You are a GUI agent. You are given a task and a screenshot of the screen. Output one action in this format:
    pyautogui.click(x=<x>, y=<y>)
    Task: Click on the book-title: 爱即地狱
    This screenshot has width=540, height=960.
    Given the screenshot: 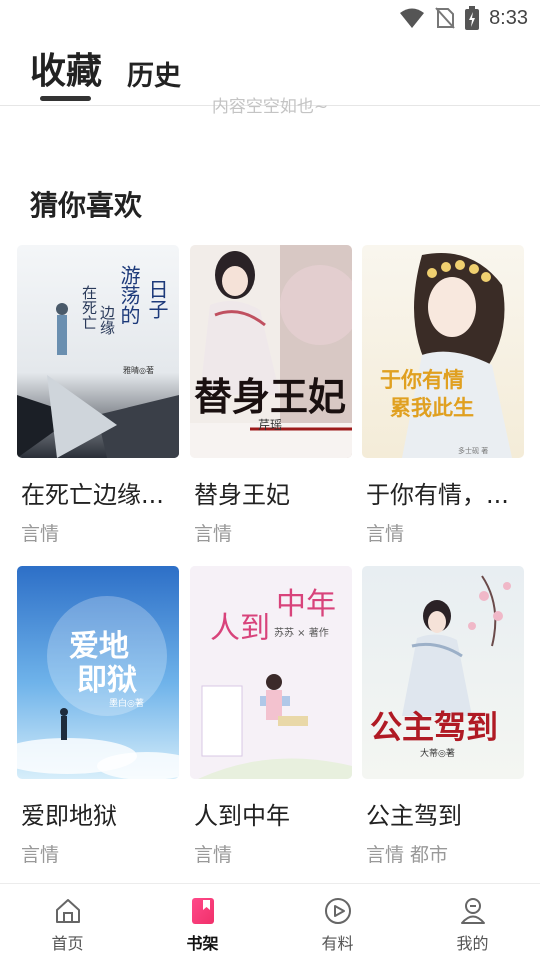 What is the action you would take?
    pyautogui.click(x=98, y=813)
    